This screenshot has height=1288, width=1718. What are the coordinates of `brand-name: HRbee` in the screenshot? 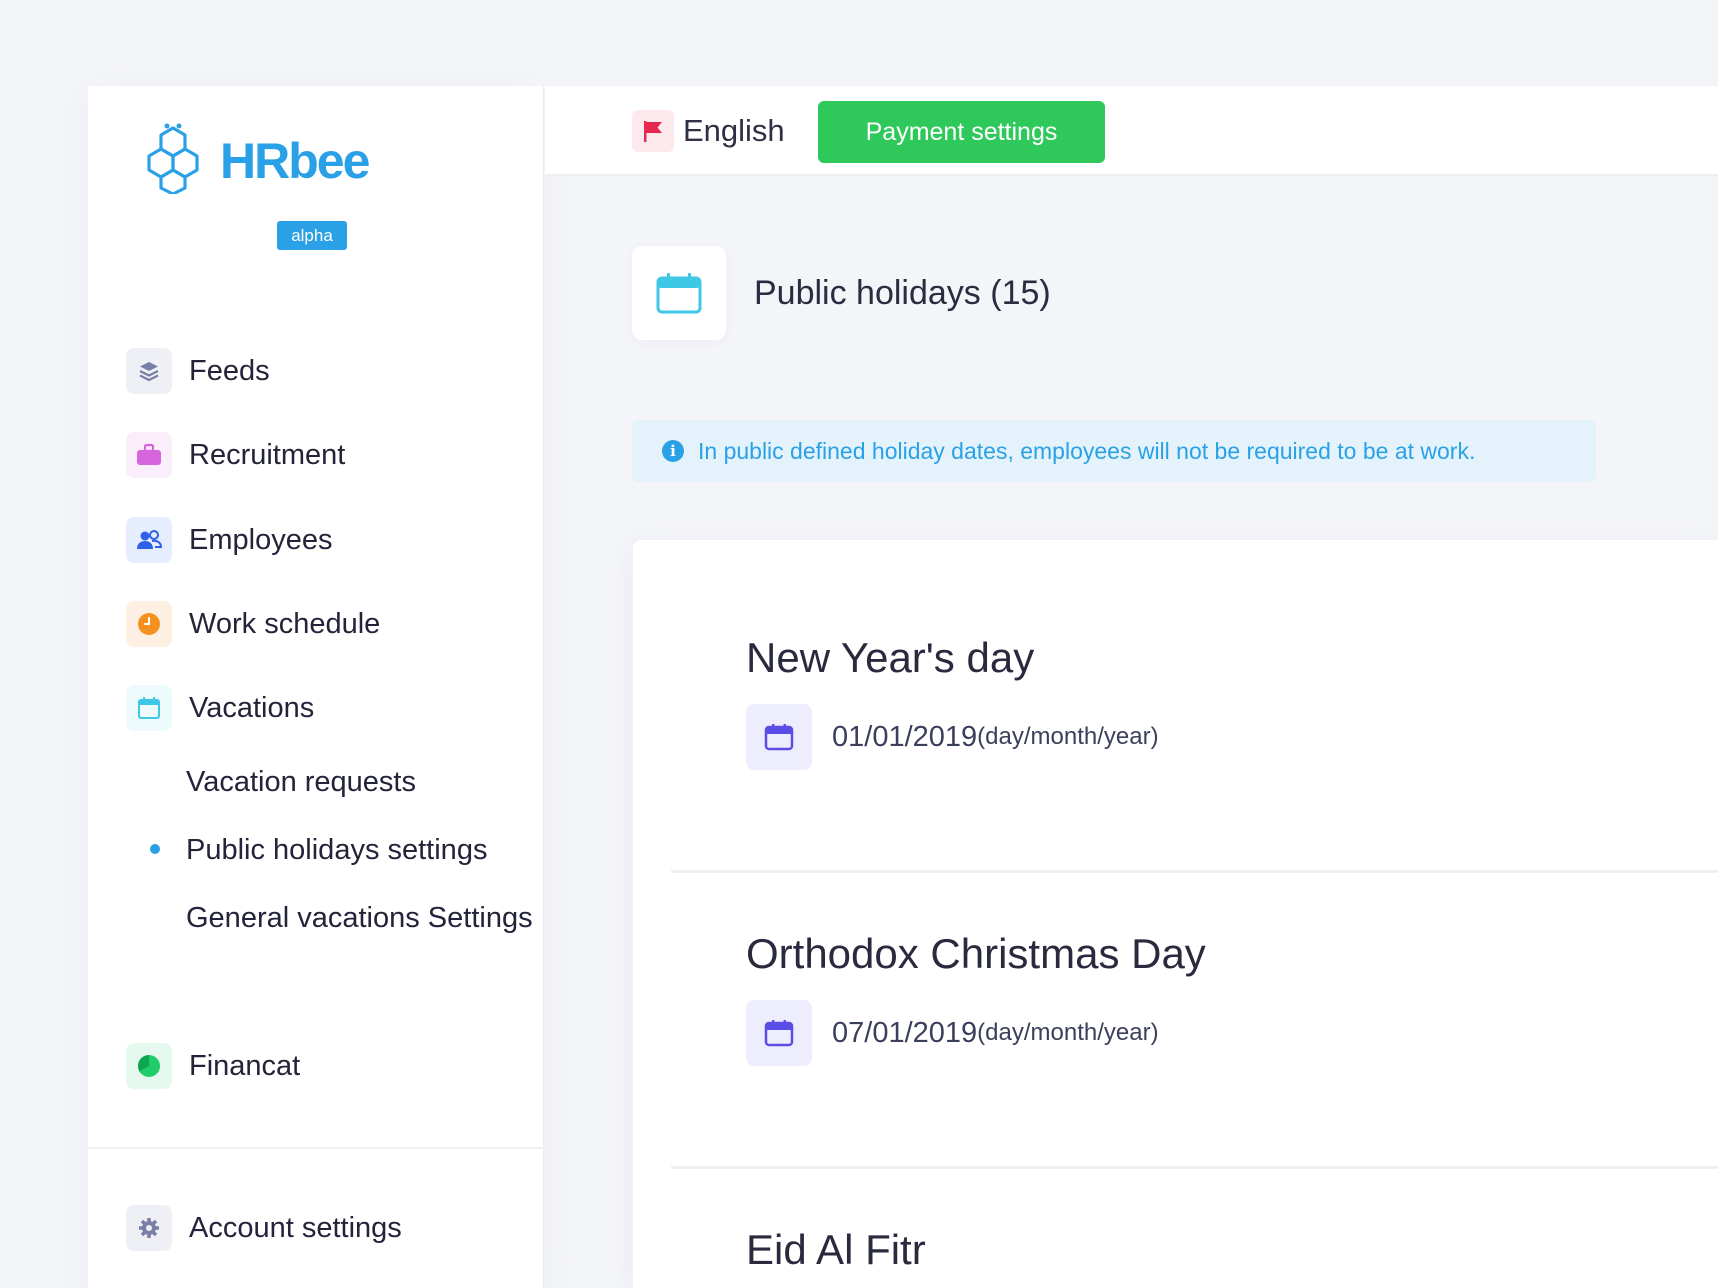 It's located at (295, 161).